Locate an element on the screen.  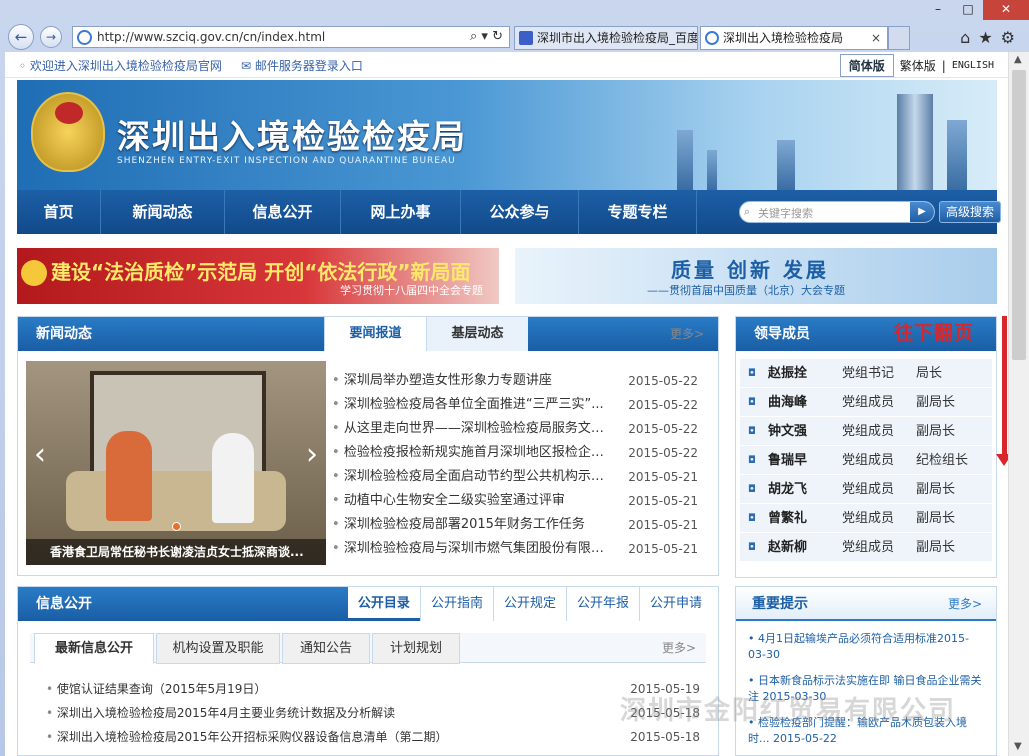
lang-english: ENGLISH is located at coordinates (973, 65).